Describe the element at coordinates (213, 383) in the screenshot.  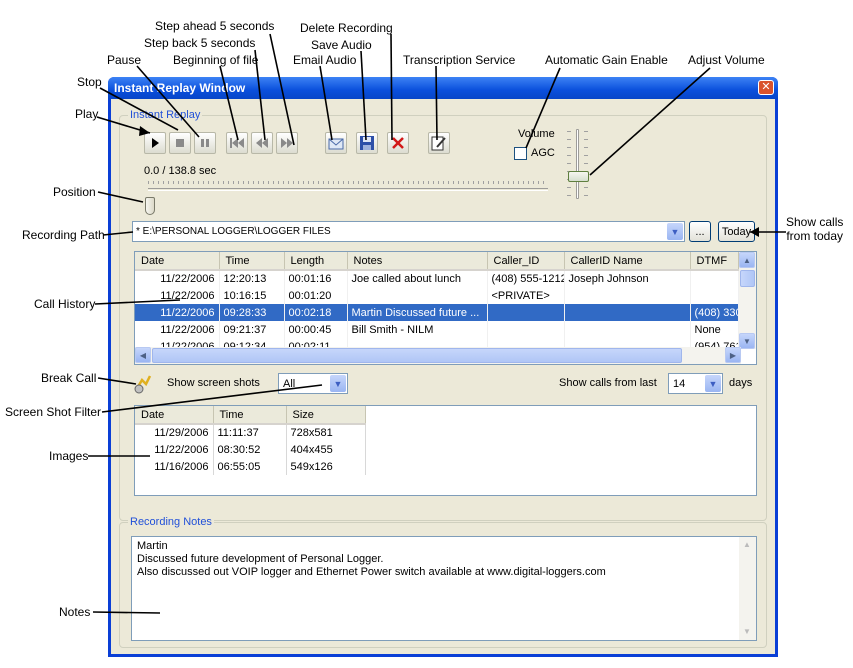
I see `show-screen-shots-label: Show screen shots` at that location.